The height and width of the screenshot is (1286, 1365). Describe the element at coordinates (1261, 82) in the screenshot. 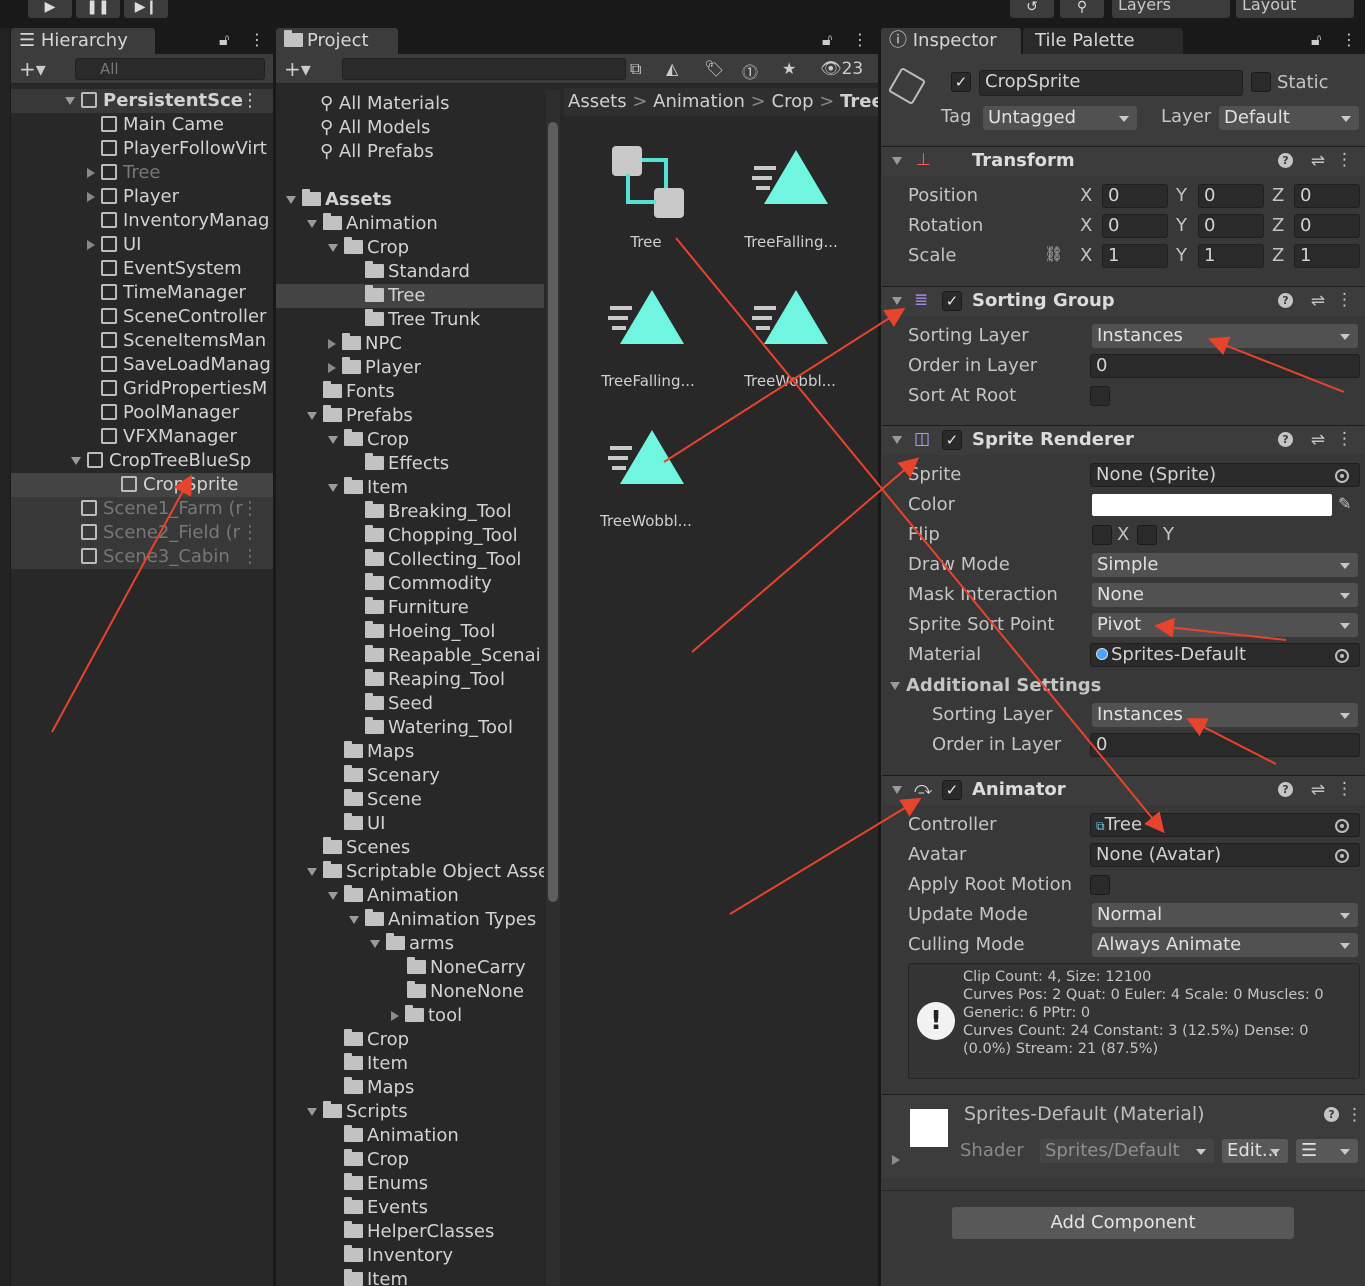

I see `static-checkbox` at that location.